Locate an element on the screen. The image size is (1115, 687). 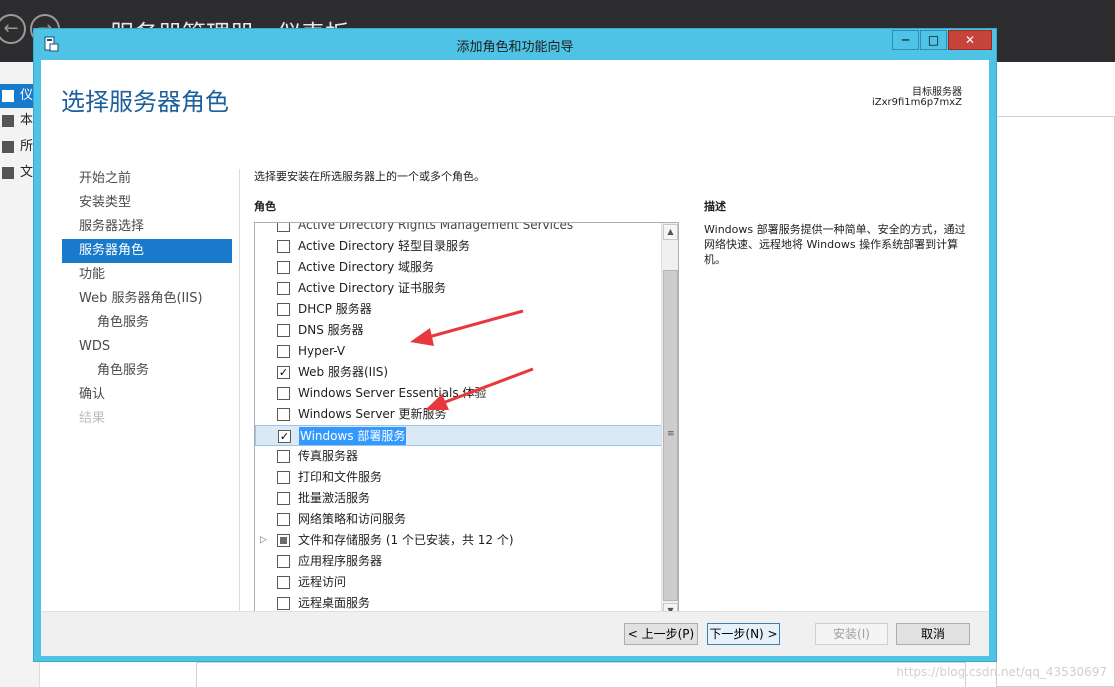
roles-header: 角色 is located at coordinates (265, 206).